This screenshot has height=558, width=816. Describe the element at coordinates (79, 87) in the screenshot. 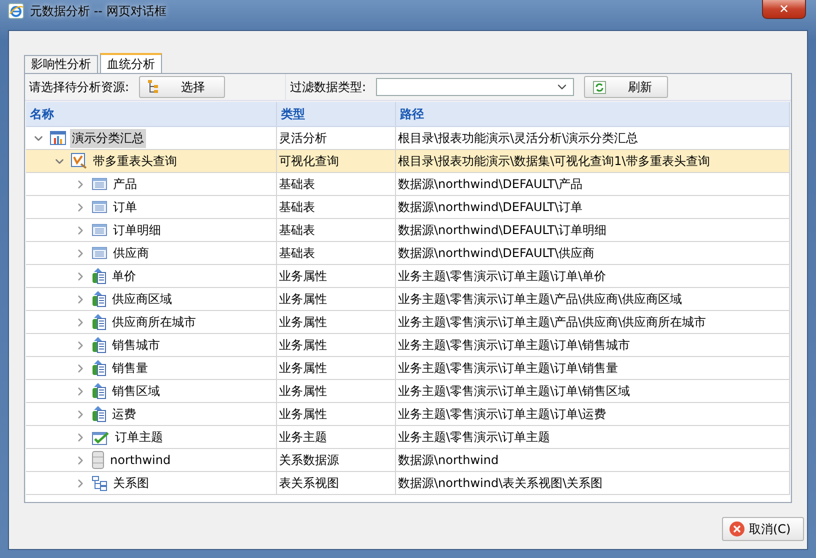

I see `resource-label: 请选择待分析资源:` at that location.